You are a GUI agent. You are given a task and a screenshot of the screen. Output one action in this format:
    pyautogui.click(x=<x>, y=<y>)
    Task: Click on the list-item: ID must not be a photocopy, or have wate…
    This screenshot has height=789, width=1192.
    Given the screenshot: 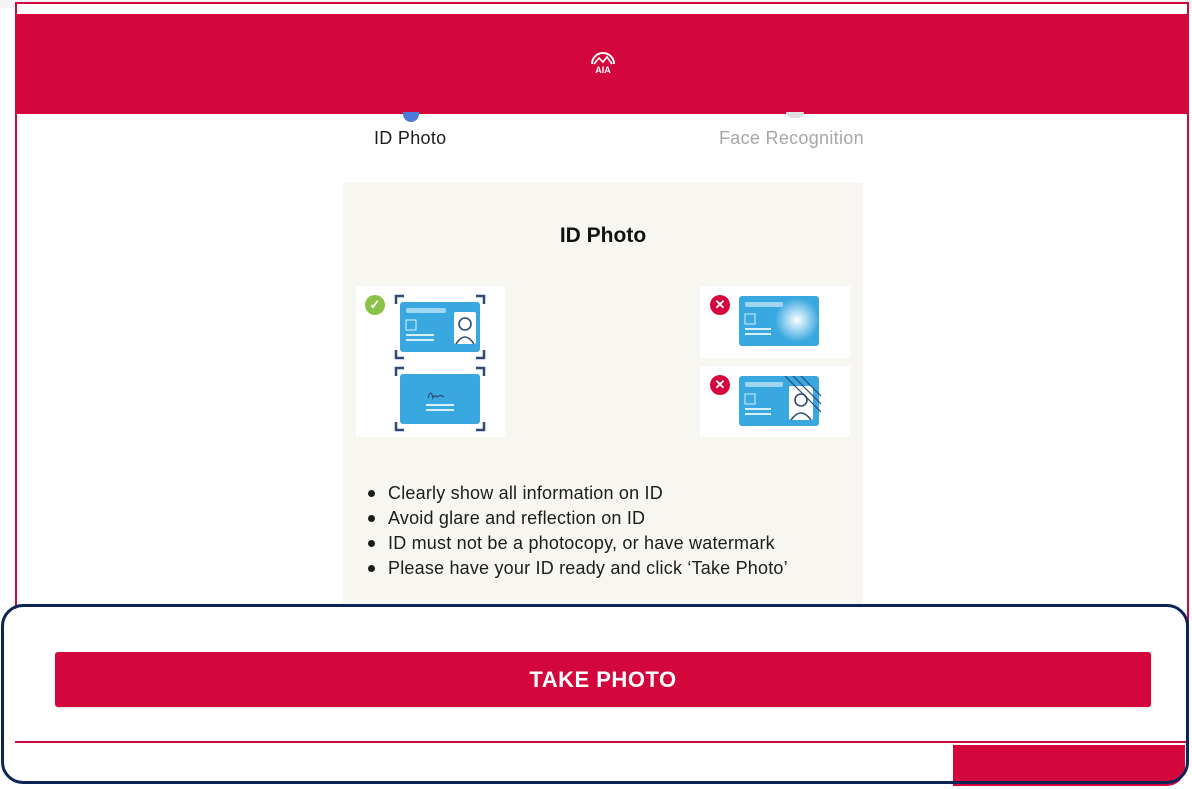 What is the action you would take?
    pyautogui.click(x=577, y=543)
    